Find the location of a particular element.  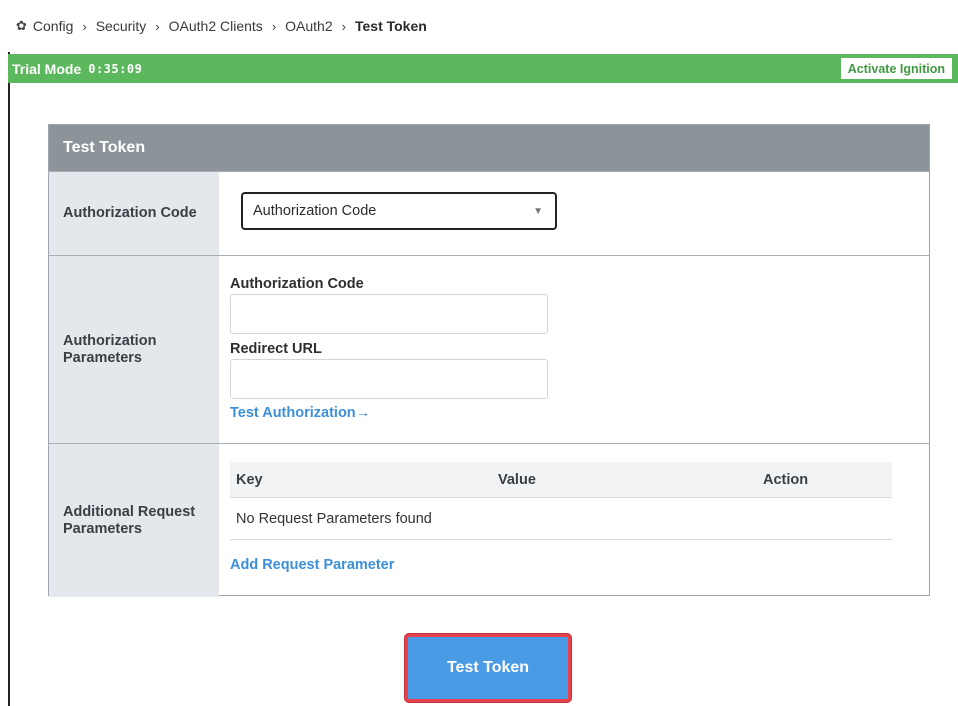

row-label-authorization-parameters: Authorization Parameters is located at coordinates (134, 349).